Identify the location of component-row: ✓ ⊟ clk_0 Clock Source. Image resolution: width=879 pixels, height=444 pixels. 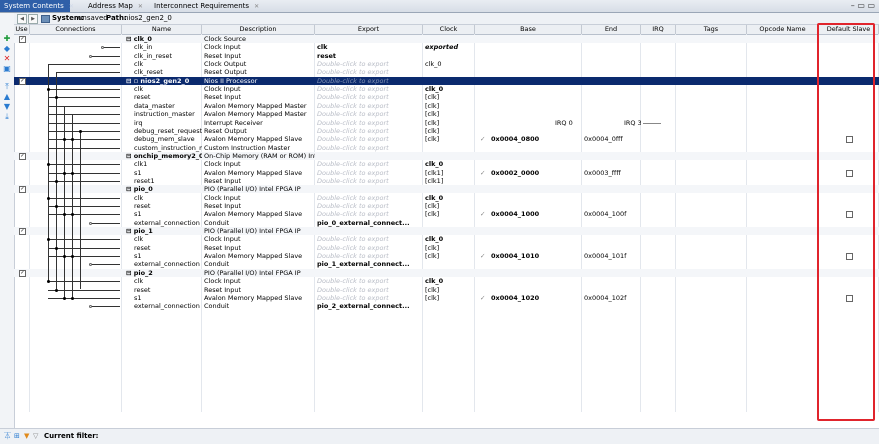
(446, 39).